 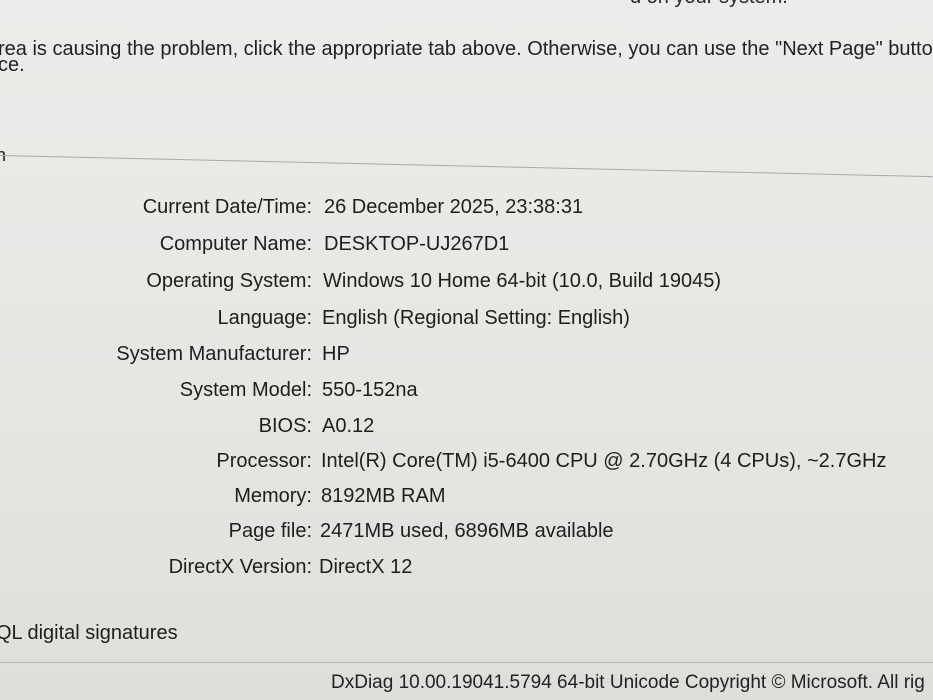 I want to click on instruction-line-2: ce., so click(x=12, y=65).